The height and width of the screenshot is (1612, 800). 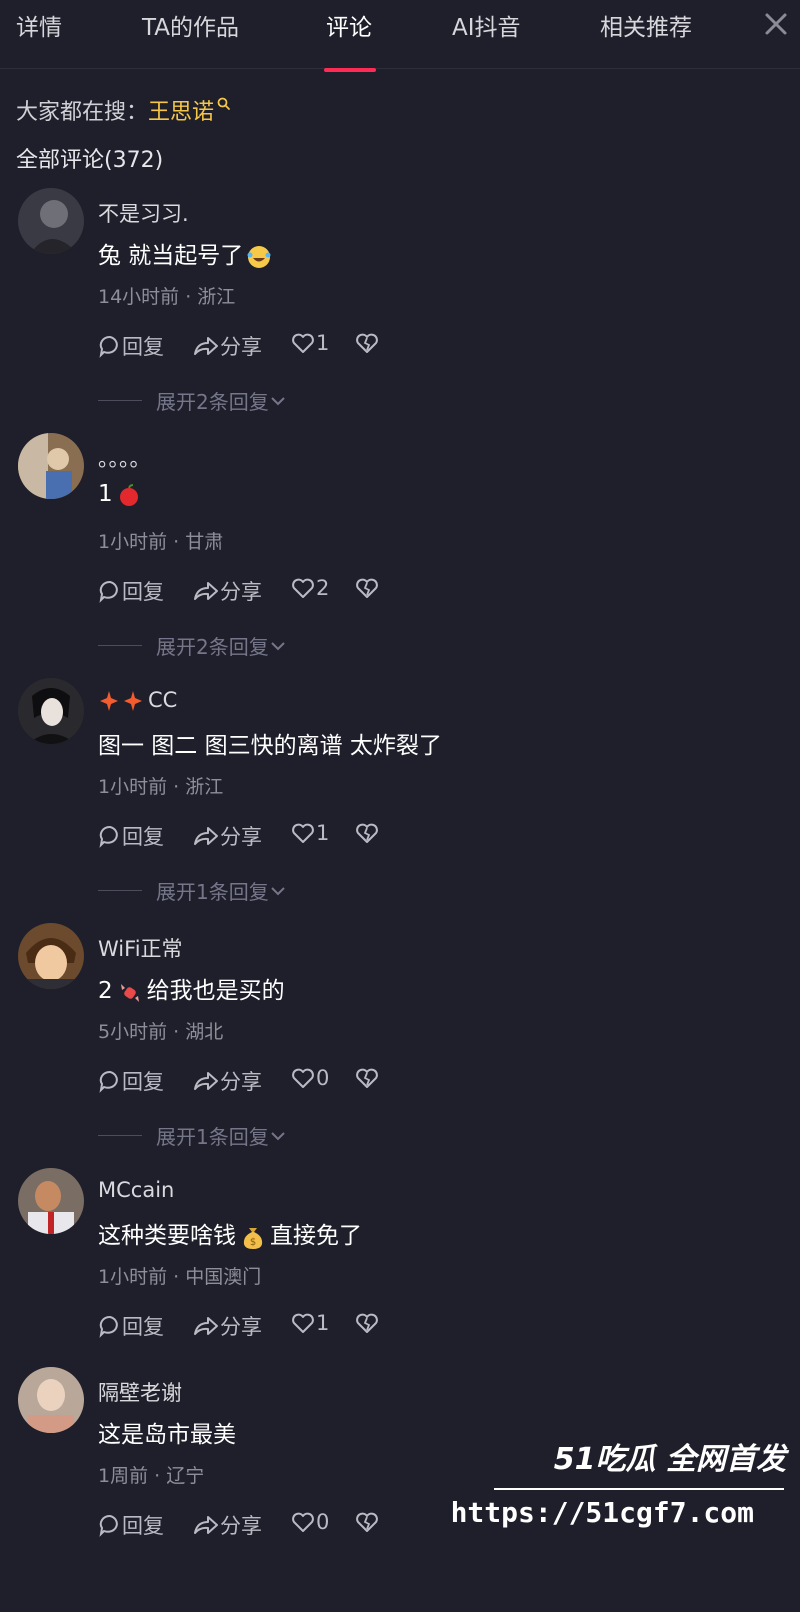 I want to click on comment-author: MCcain, so click(x=136, y=1190).